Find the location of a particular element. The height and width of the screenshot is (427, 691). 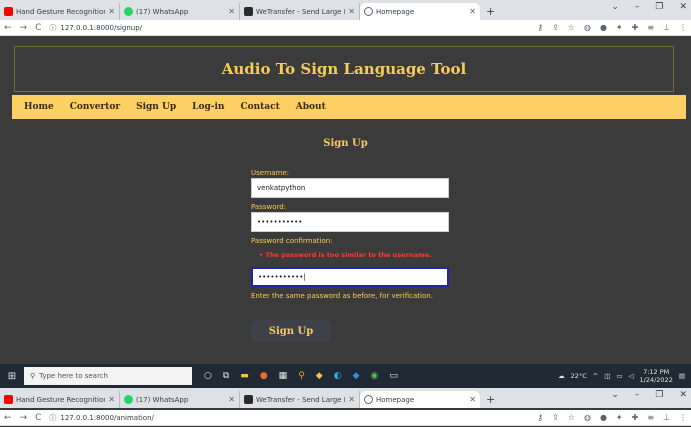

url-field: ⓘ 127.0.0.1:8000/signup/ is located at coordinates (289, 28).